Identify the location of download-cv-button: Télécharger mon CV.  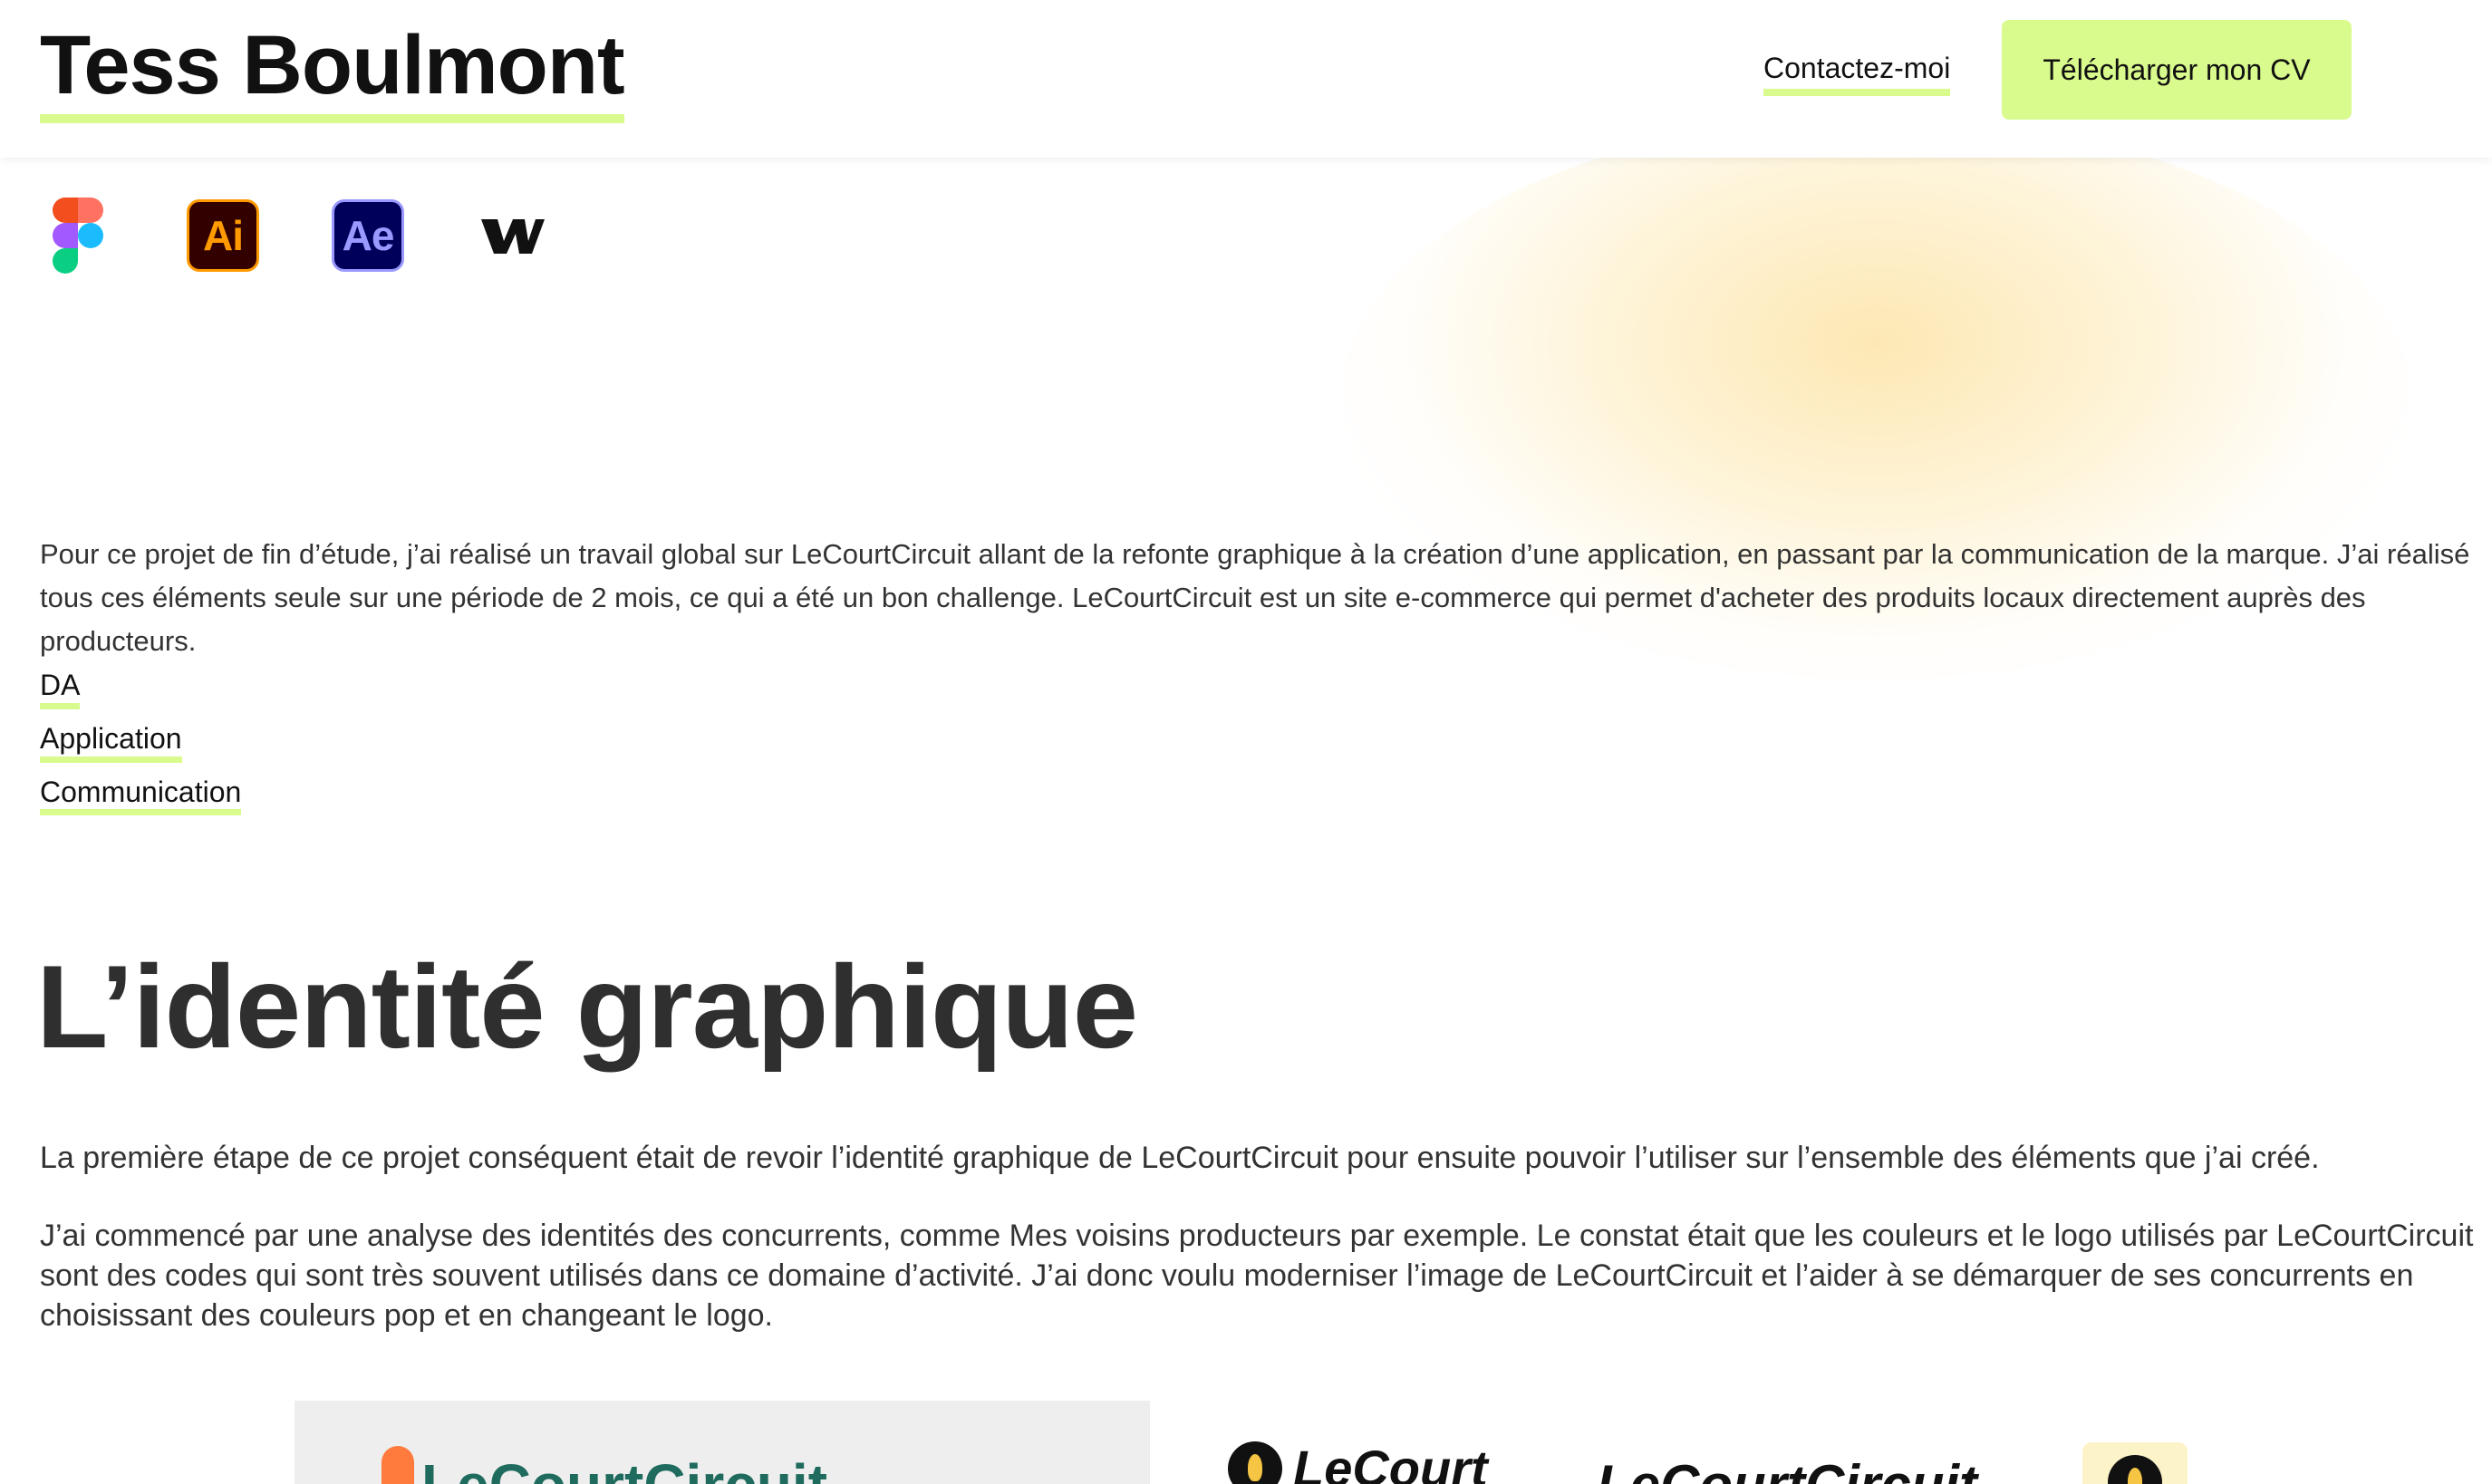
(2177, 70).